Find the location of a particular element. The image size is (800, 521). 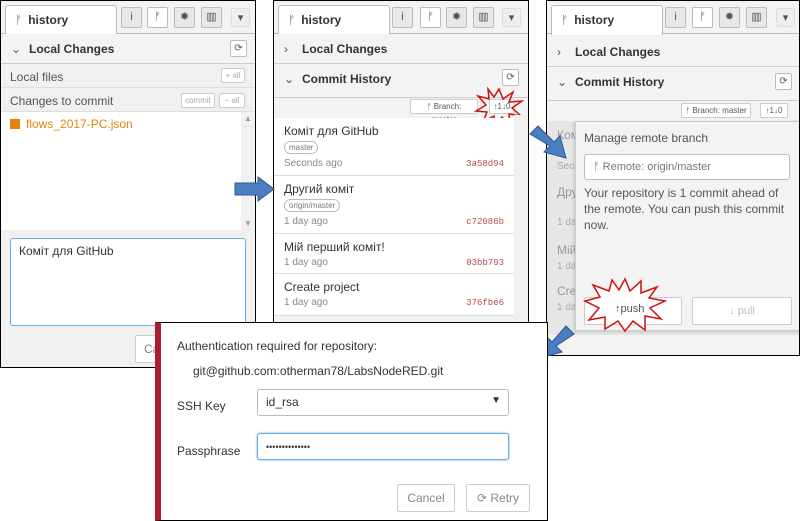

passphrase-input: •••••••••••••• is located at coordinates (383, 446).